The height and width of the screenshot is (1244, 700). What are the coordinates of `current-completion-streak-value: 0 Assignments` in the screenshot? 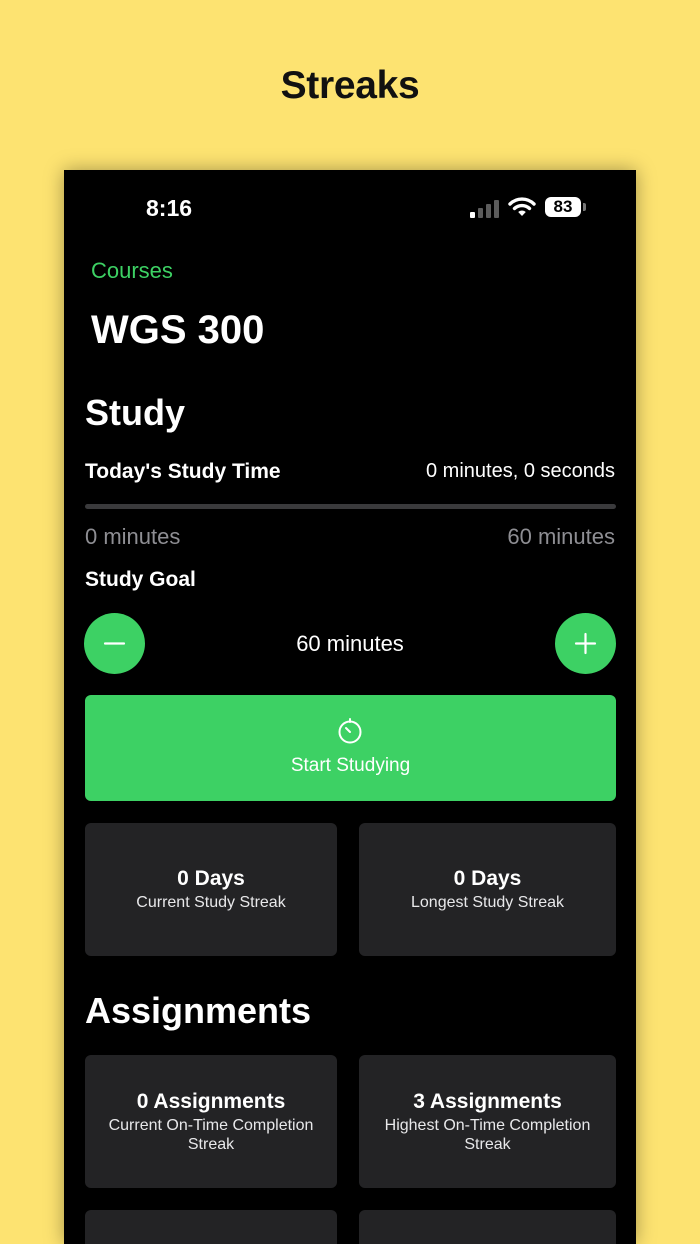 It's located at (211, 1101).